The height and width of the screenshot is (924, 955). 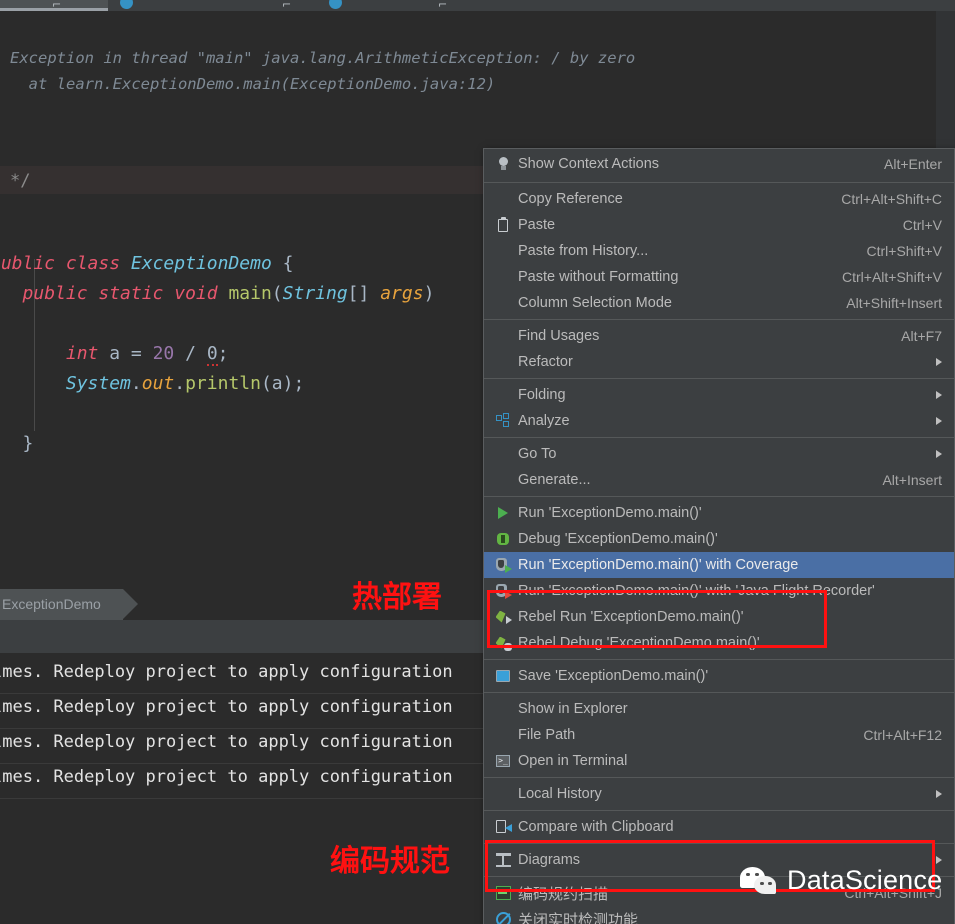 What do you see at coordinates (277, 383) in the screenshot?
I see `code-arg-a: a` at bounding box center [277, 383].